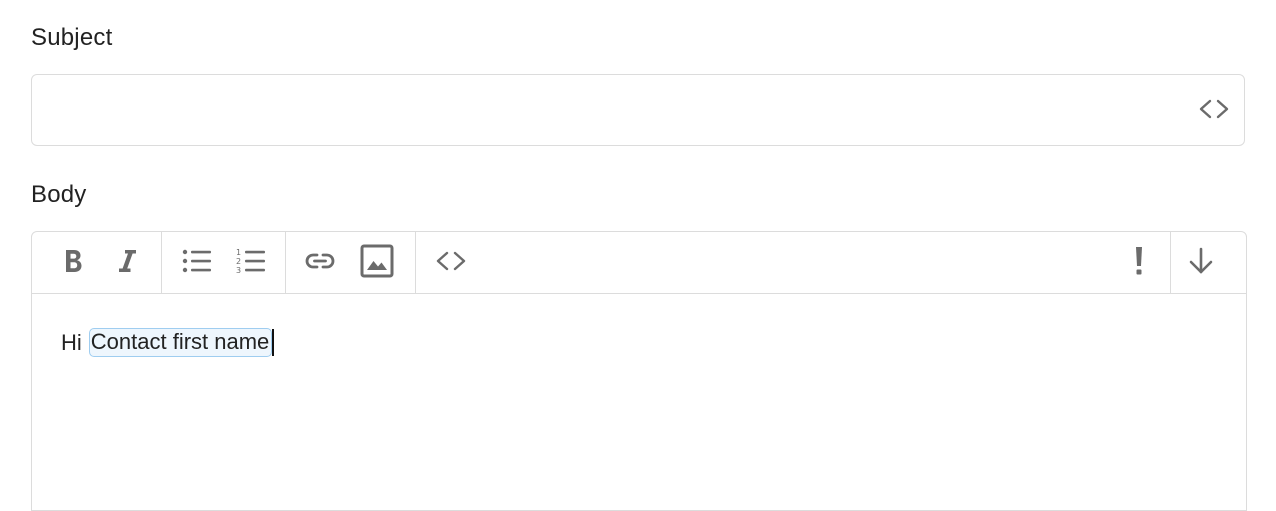 The image size is (1276, 511). I want to click on subject-label: Subject, so click(72, 37).